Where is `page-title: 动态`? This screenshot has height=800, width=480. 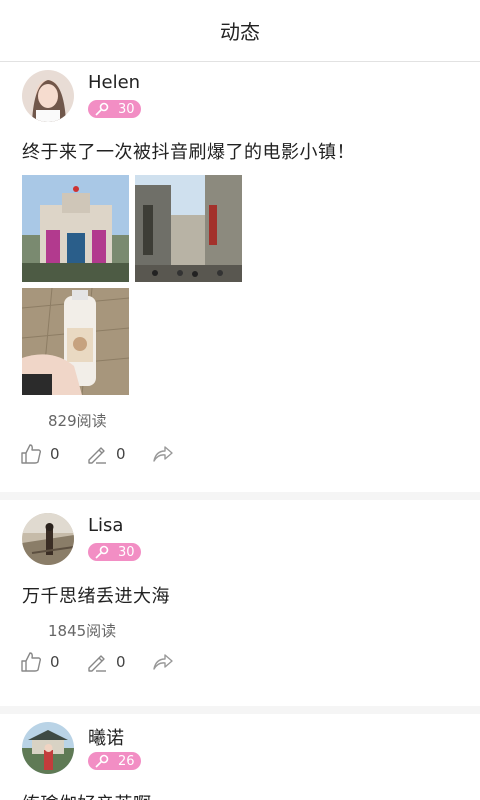 page-title: 动态 is located at coordinates (240, 32).